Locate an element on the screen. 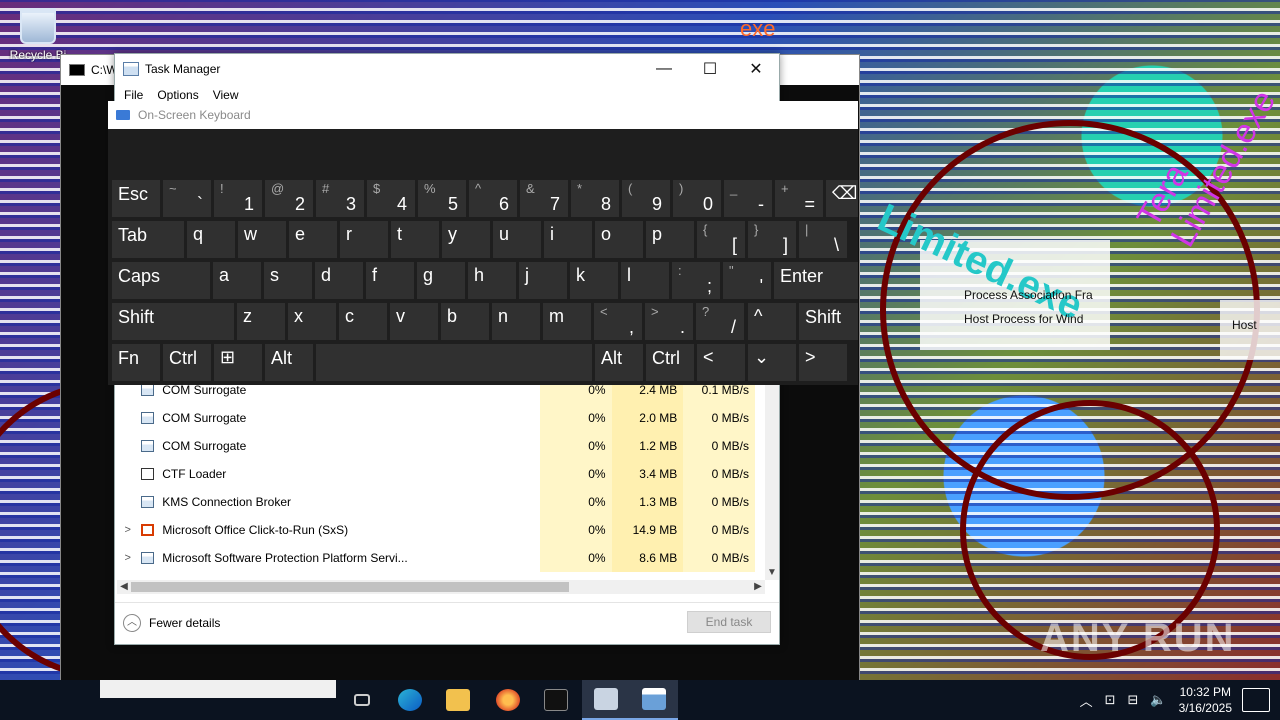  key-letter: s is located at coordinates (288, 280).